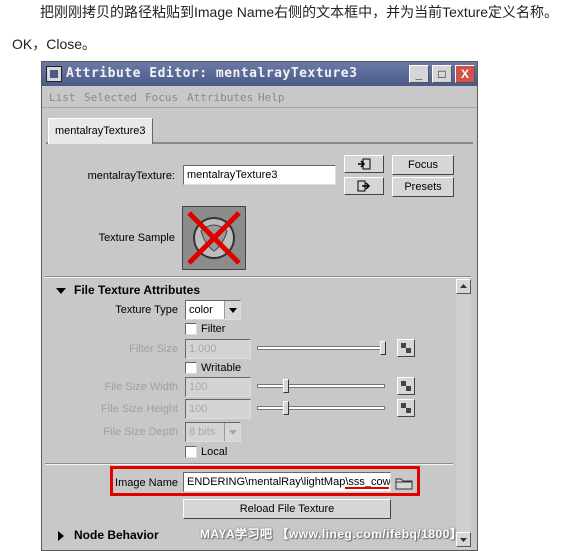 The width and height of the screenshot is (562, 551). I want to click on file-size-depth-value: 8 bits, so click(202, 432).